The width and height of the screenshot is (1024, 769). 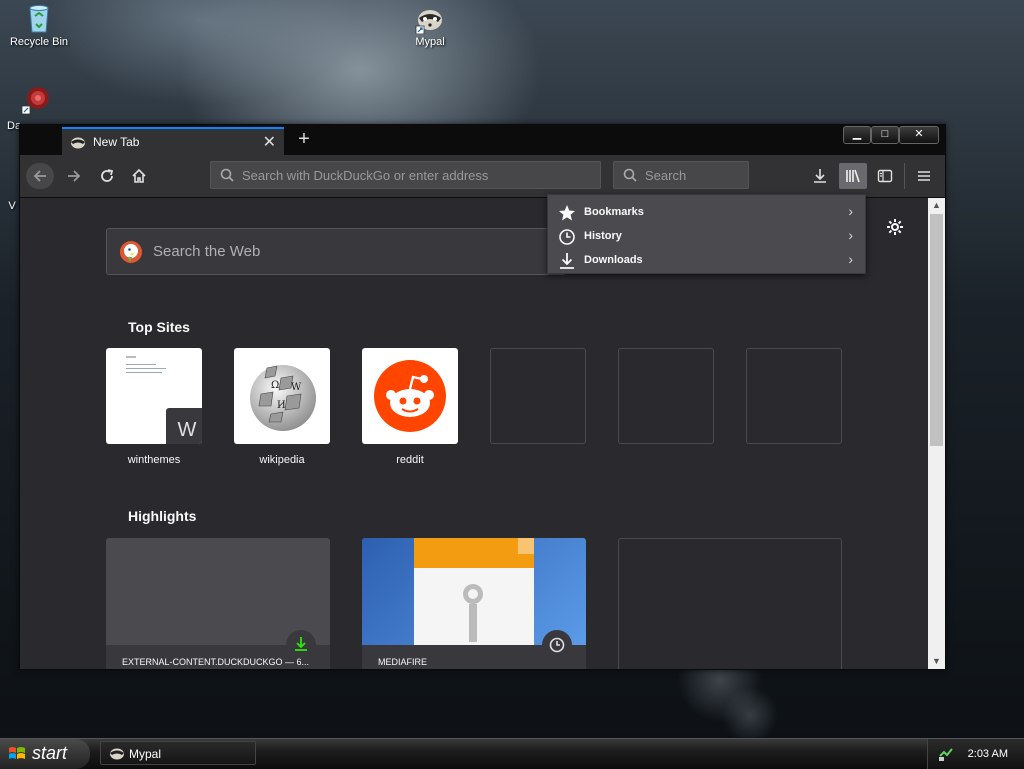 I want to click on desktop-icon-da: Da, so click(x=26, y=108).